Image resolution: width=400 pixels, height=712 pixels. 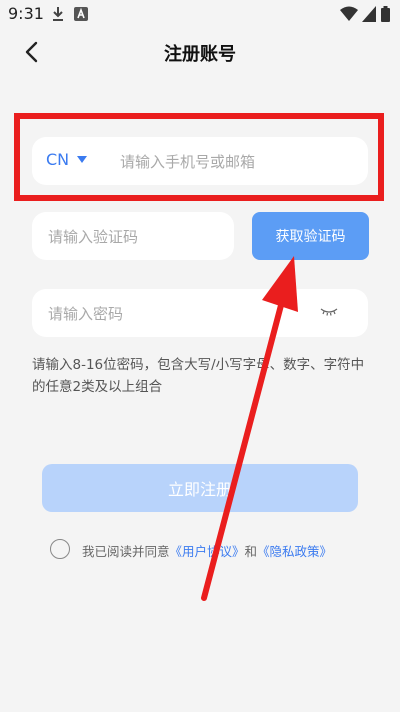 I want to click on password-field: 请输入密码, so click(x=200, y=313).